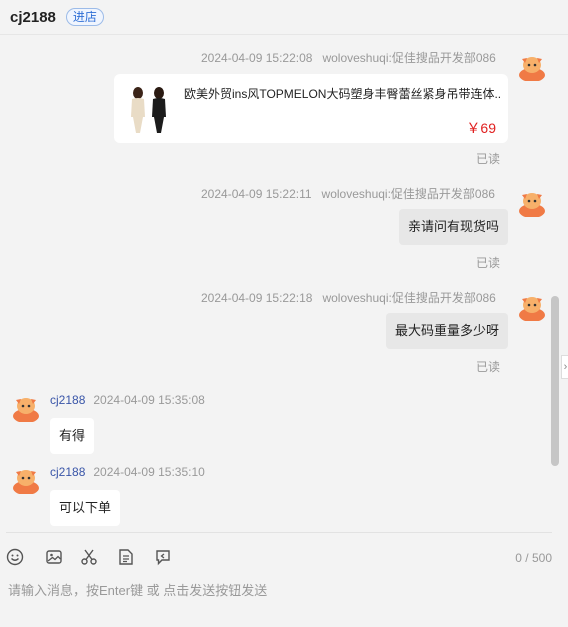 Image resolution: width=568 pixels, height=627 pixels. Describe the element at coordinates (54, 557) in the screenshot. I see `image-icon` at that location.